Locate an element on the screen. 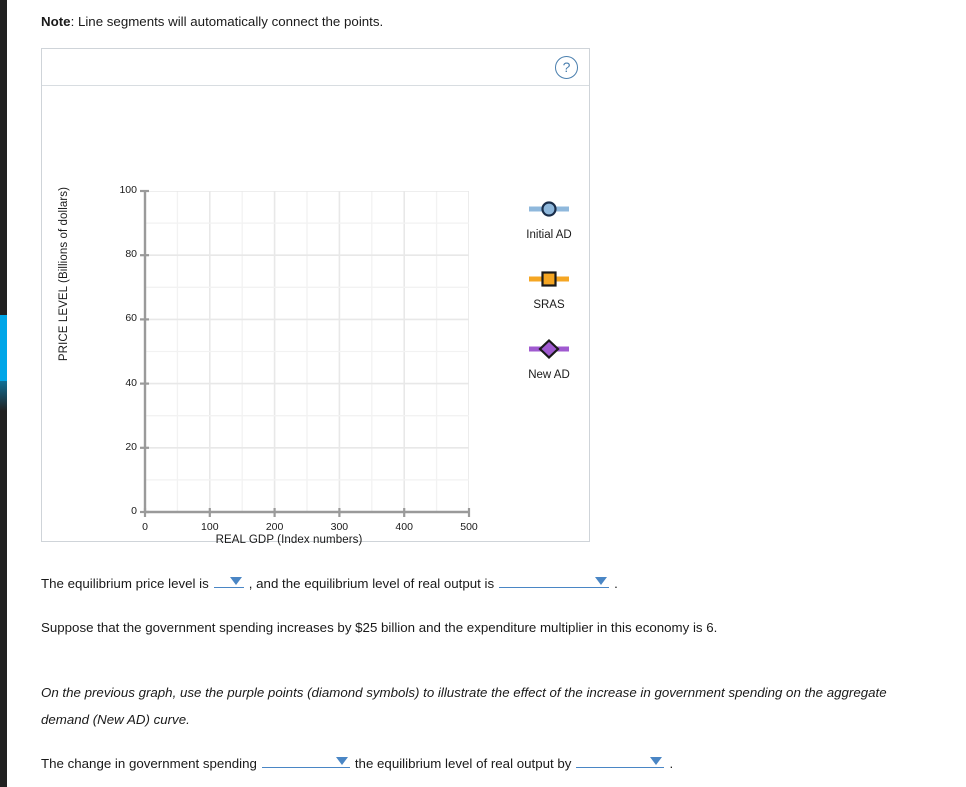  x-tick-label: 400 is located at coordinates (404, 527).